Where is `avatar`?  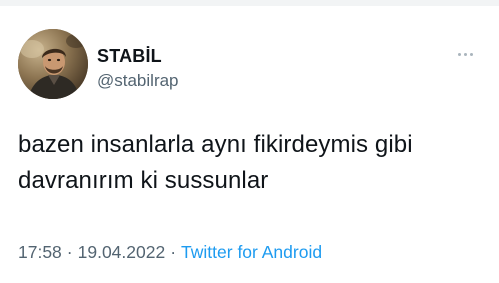
avatar is located at coordinates (53, 64).